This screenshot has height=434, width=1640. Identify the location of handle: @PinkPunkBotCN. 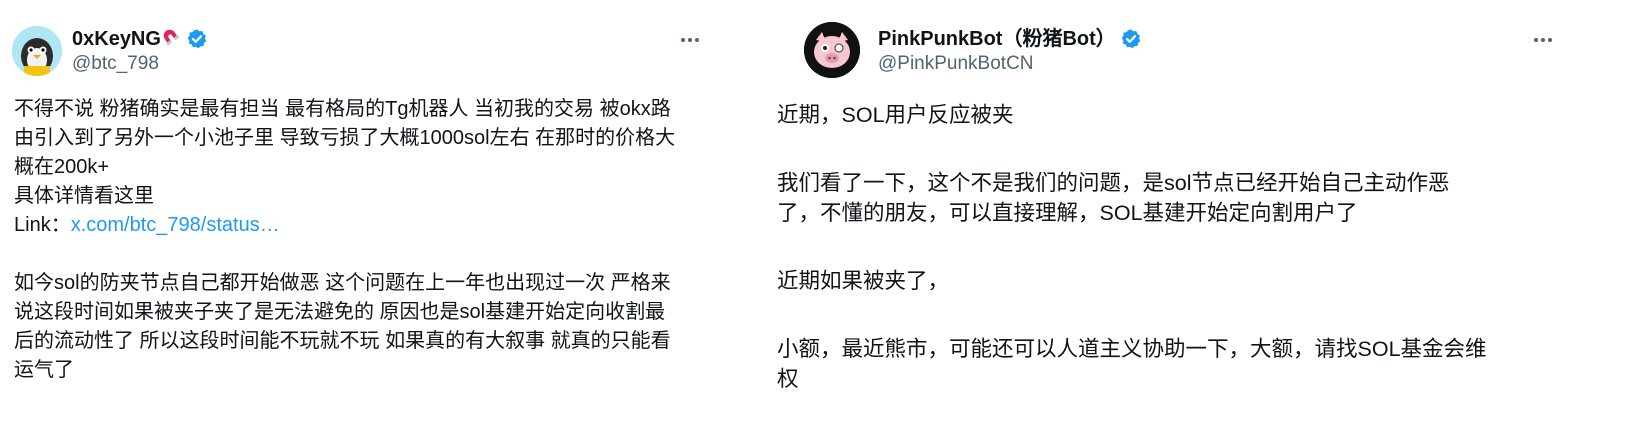
(956, 64).